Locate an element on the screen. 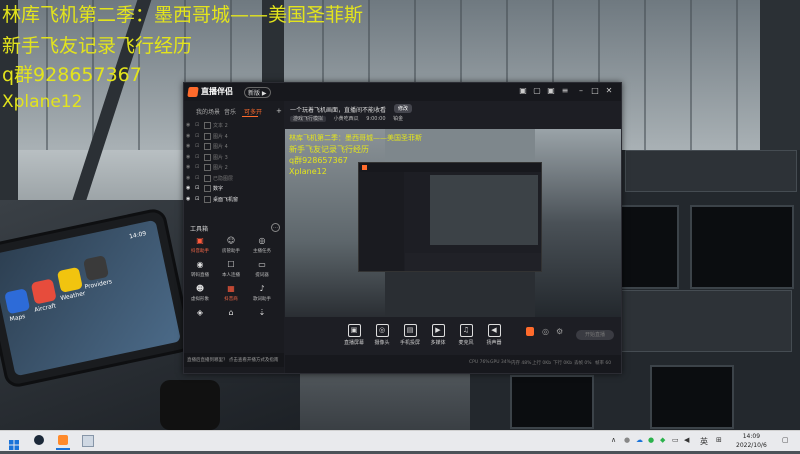 Image resolution: width=800 pixels, height=454 pixels. toolbox-item: ♪ 歌词助手 is located at coordinates (262, 293).